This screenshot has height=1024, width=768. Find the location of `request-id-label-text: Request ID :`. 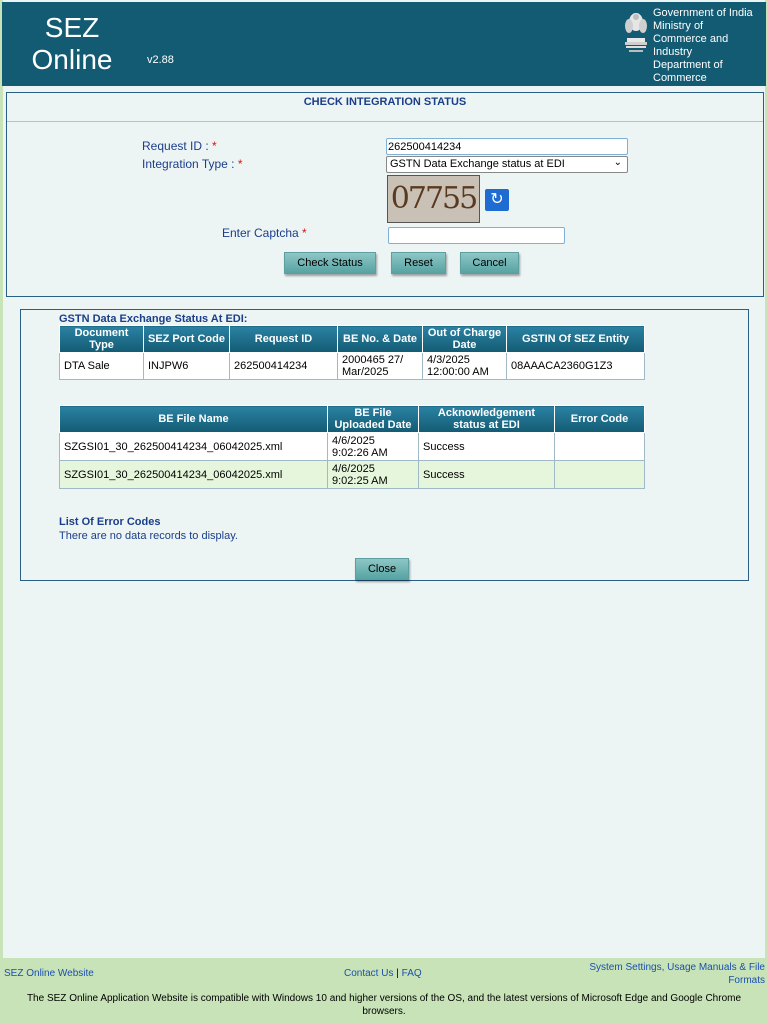

request-id-label-text: Request ID : is located at coordinates (177, 146).